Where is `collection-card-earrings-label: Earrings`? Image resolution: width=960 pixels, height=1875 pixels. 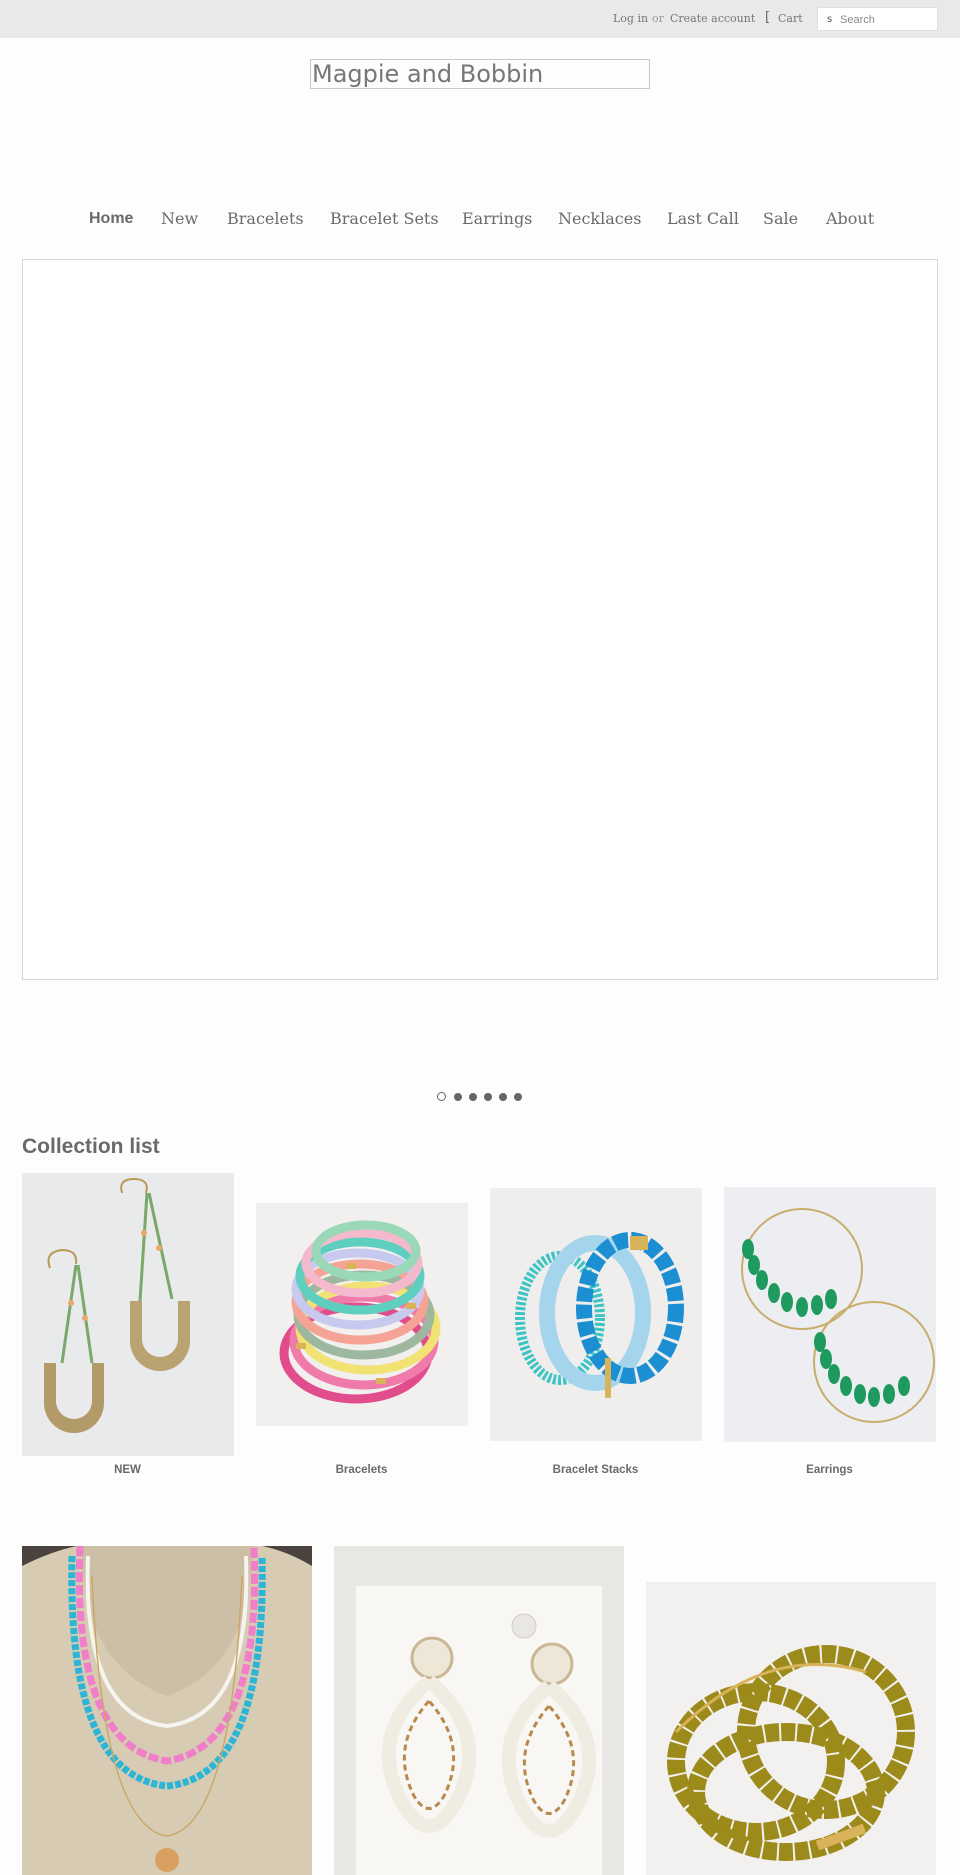
collection-card-earrings-label: Earrings is located at coordinates (829, 1470).